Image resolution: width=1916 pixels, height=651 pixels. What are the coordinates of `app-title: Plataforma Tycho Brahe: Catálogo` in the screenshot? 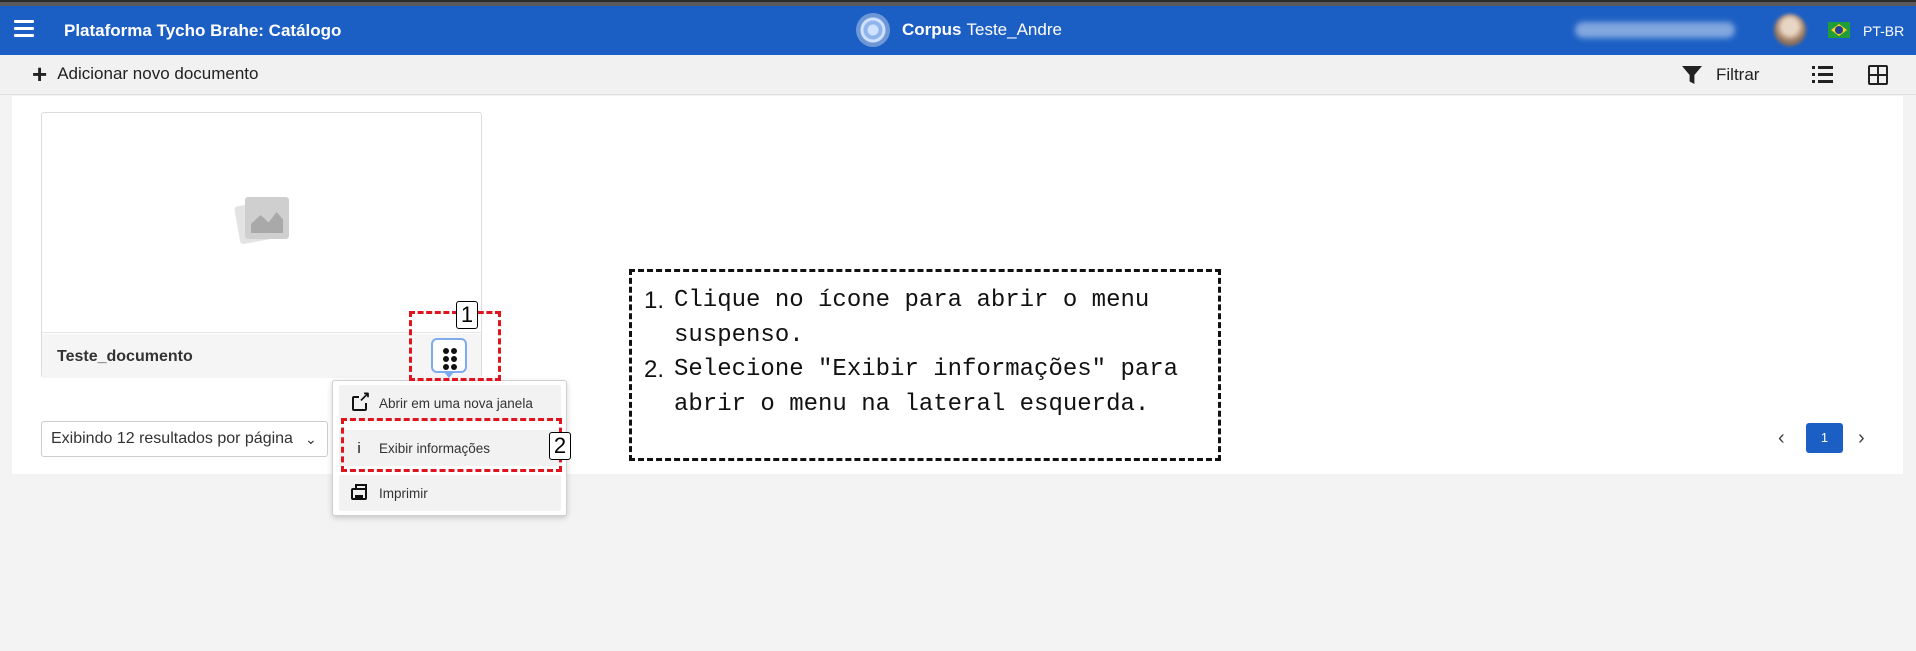 It's located at (203, 30).